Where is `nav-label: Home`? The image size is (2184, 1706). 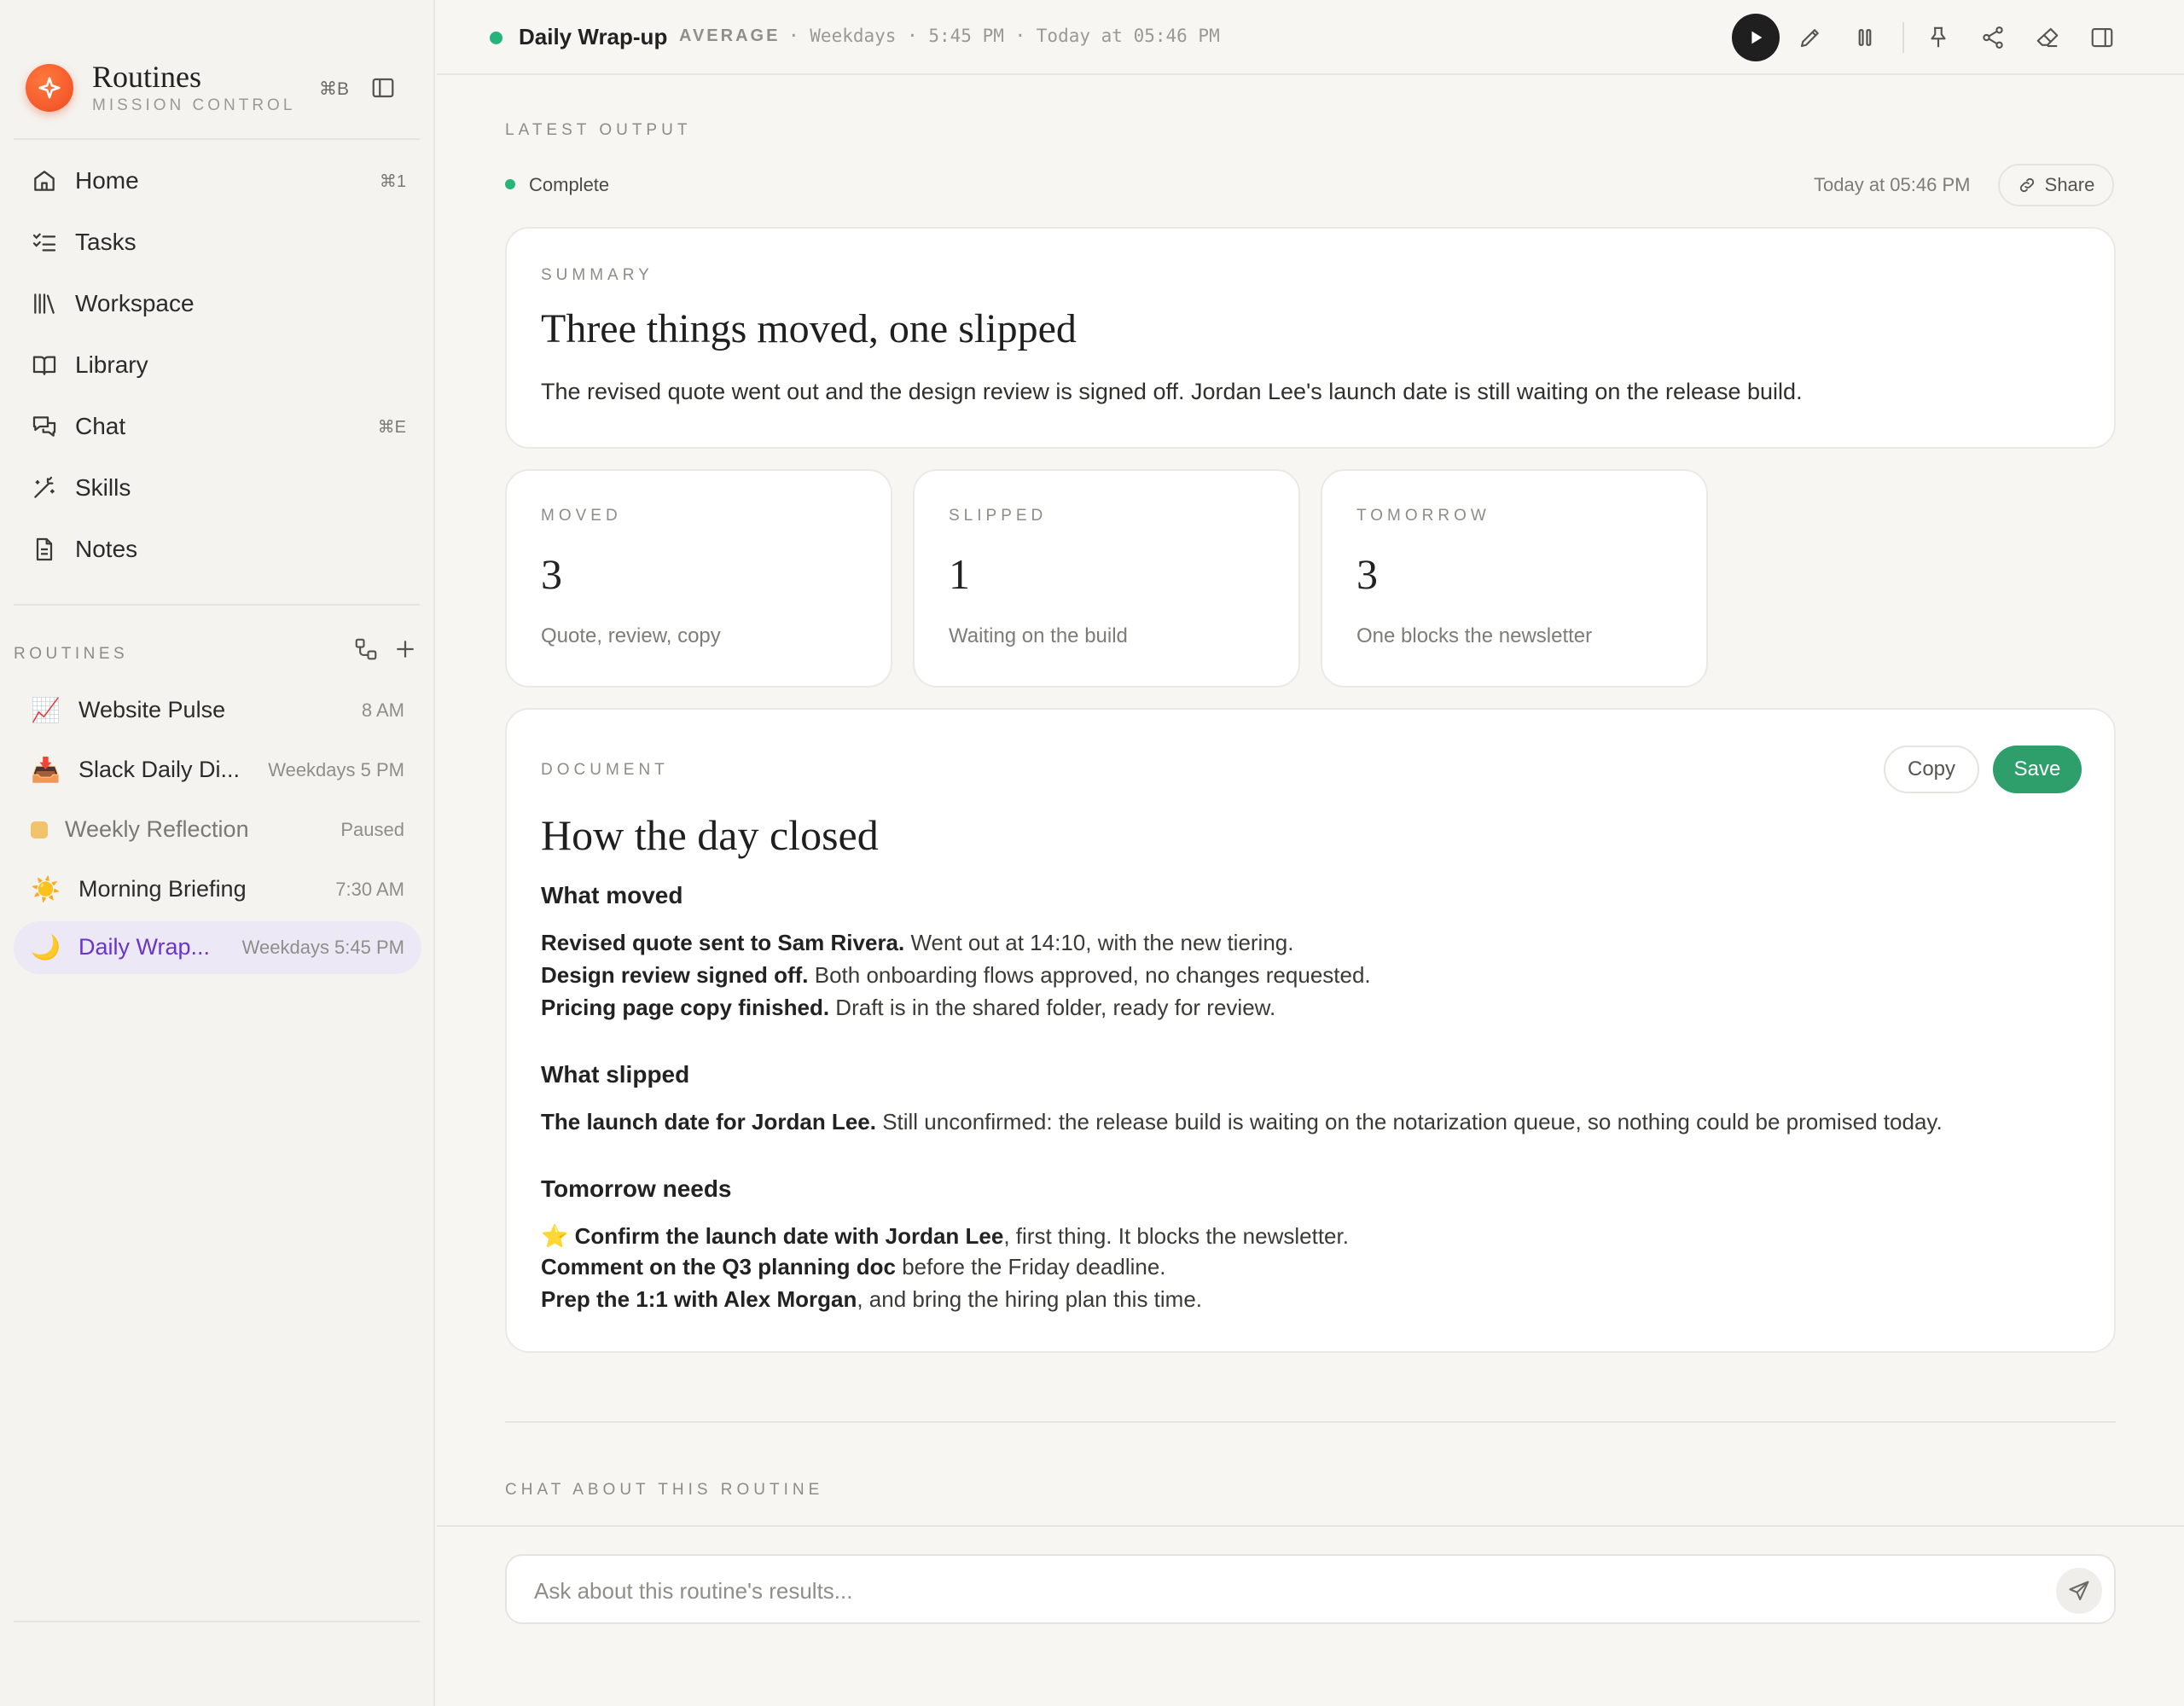 nav-label: Home is located at coordinates (107, 181).